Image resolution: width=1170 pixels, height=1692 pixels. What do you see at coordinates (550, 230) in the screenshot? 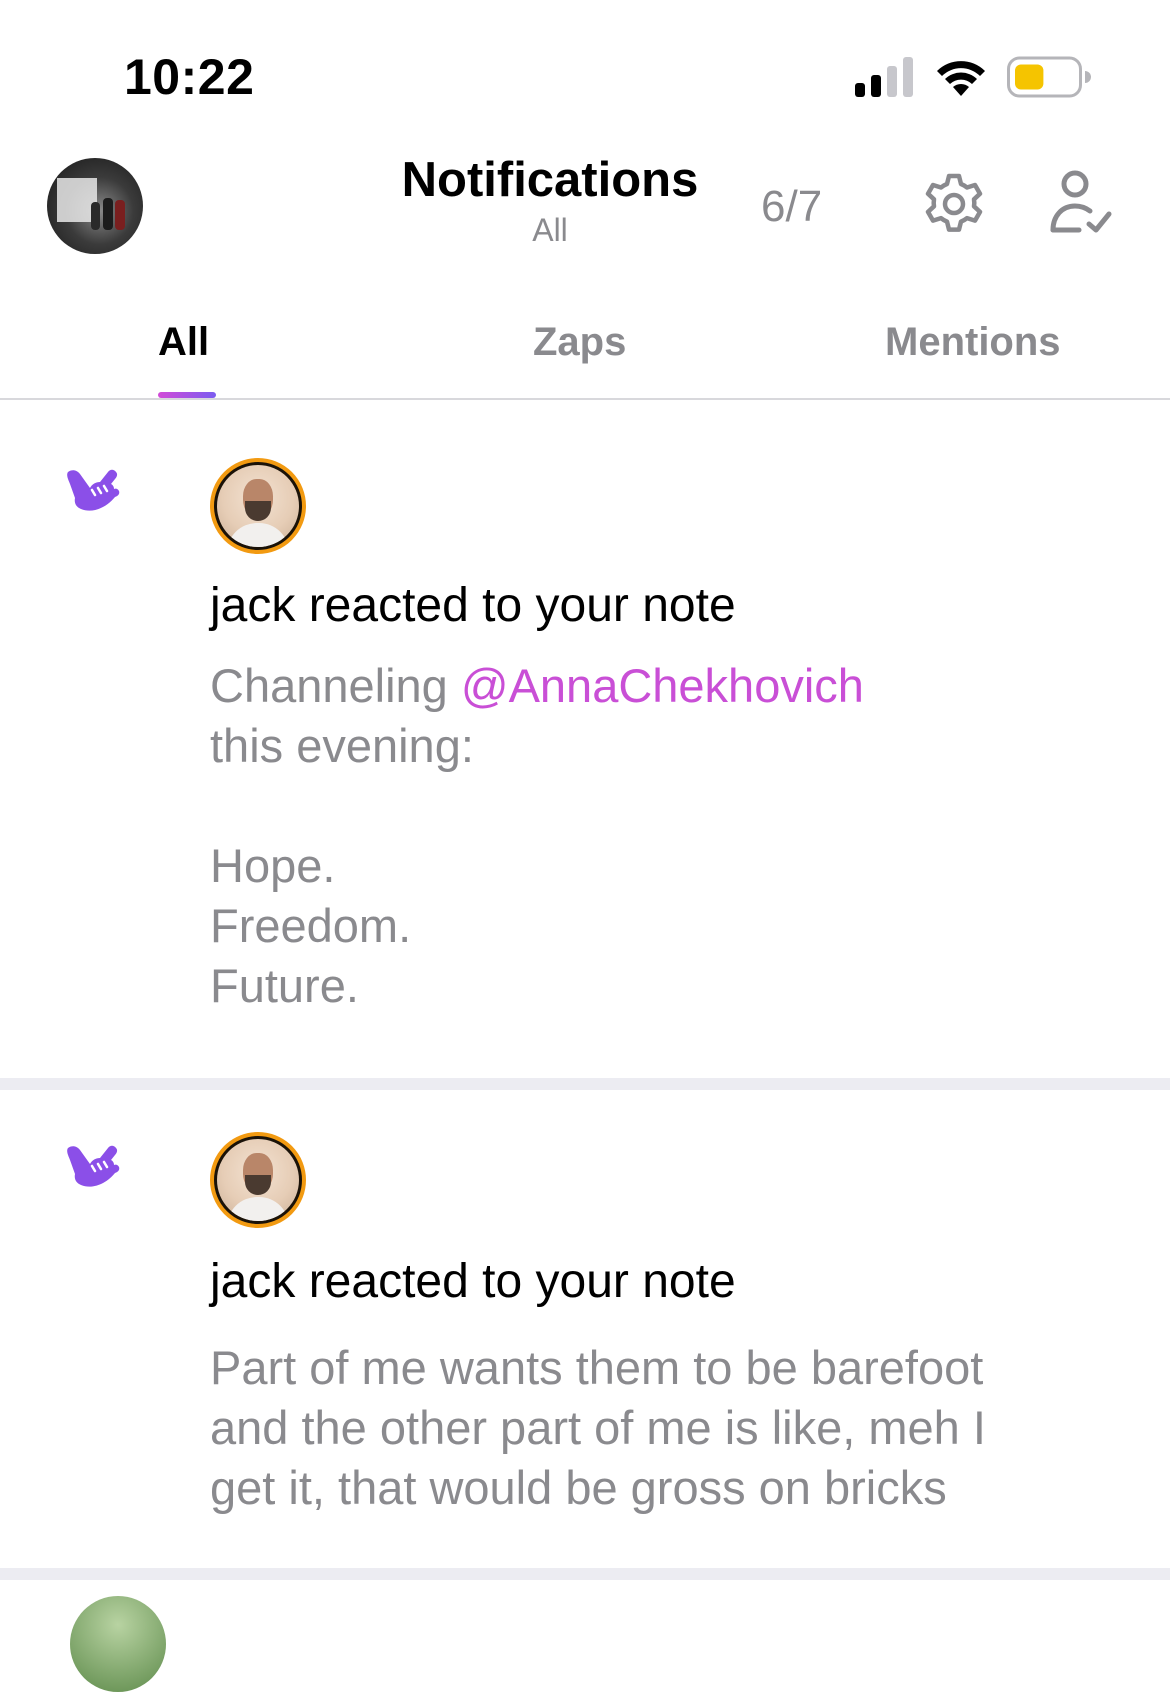
I see `page-subtitle: All` at bounding box center [550, 230].